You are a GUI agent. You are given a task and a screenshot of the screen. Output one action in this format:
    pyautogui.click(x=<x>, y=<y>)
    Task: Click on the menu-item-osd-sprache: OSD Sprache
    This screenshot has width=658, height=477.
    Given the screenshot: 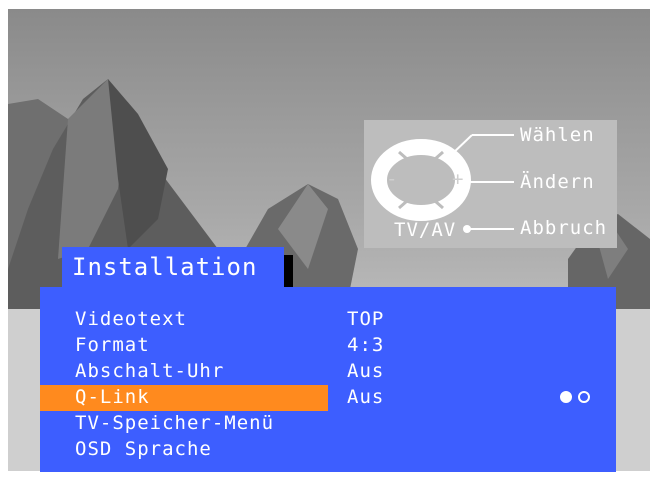 What is the action you would take?
    pyautogui.click(x=184, y=450)
    